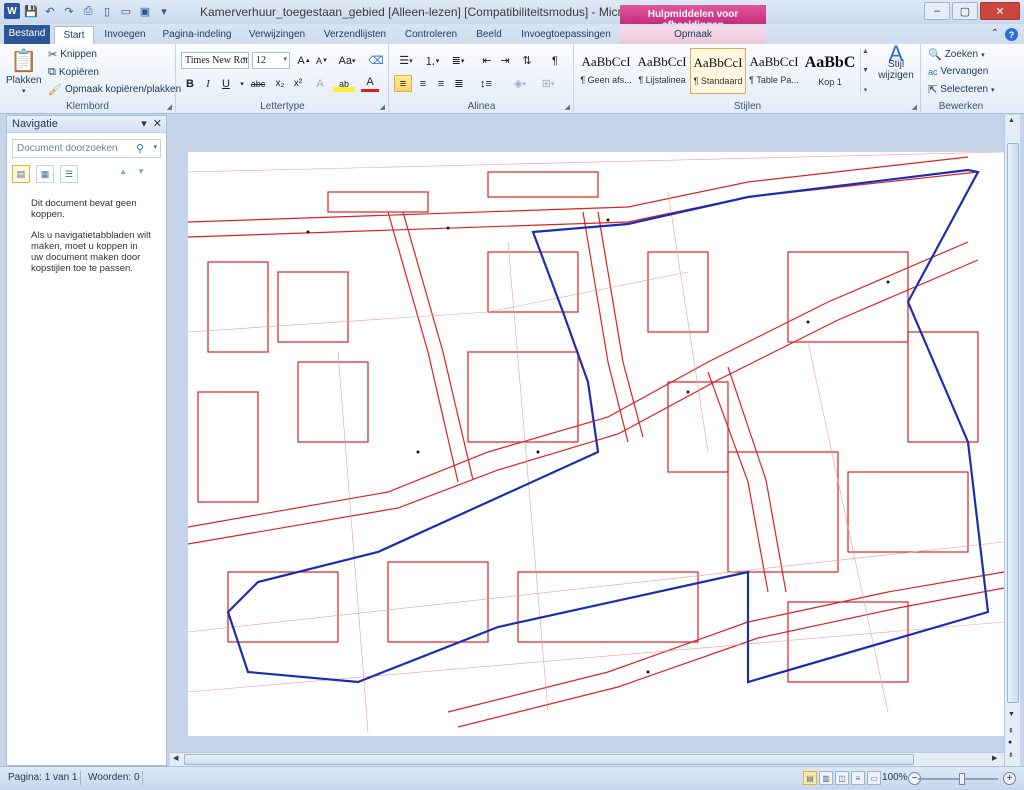  I want to click on bullets-icon: ☰ ▾, so click(406, 60).